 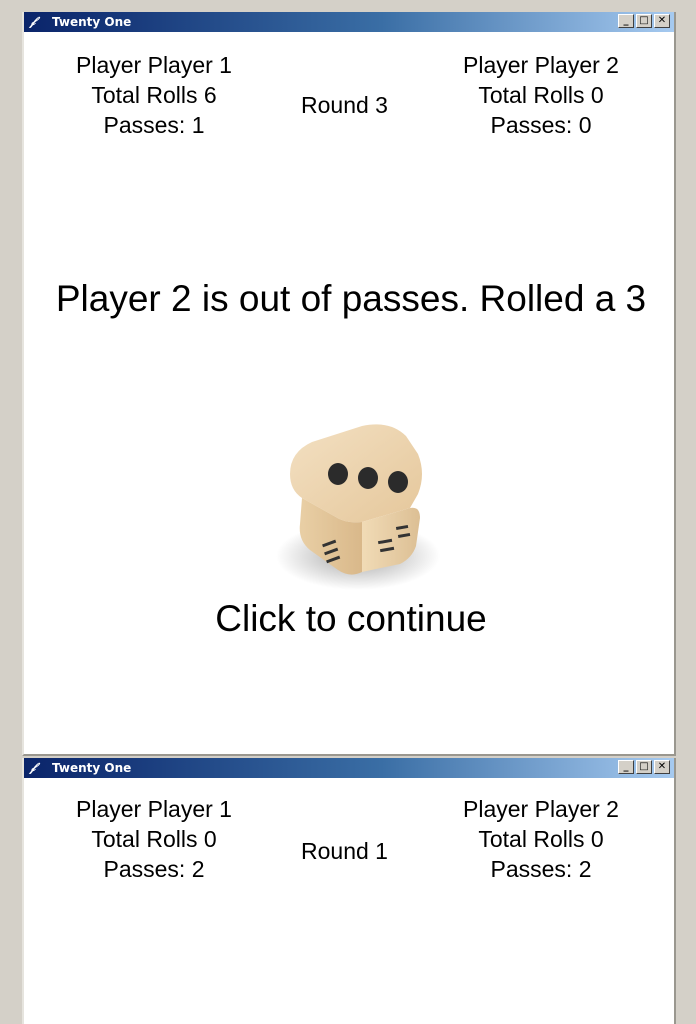 I want to click on player-1-total-rolls: Total Rolls 0, so click(x=154, y=839).